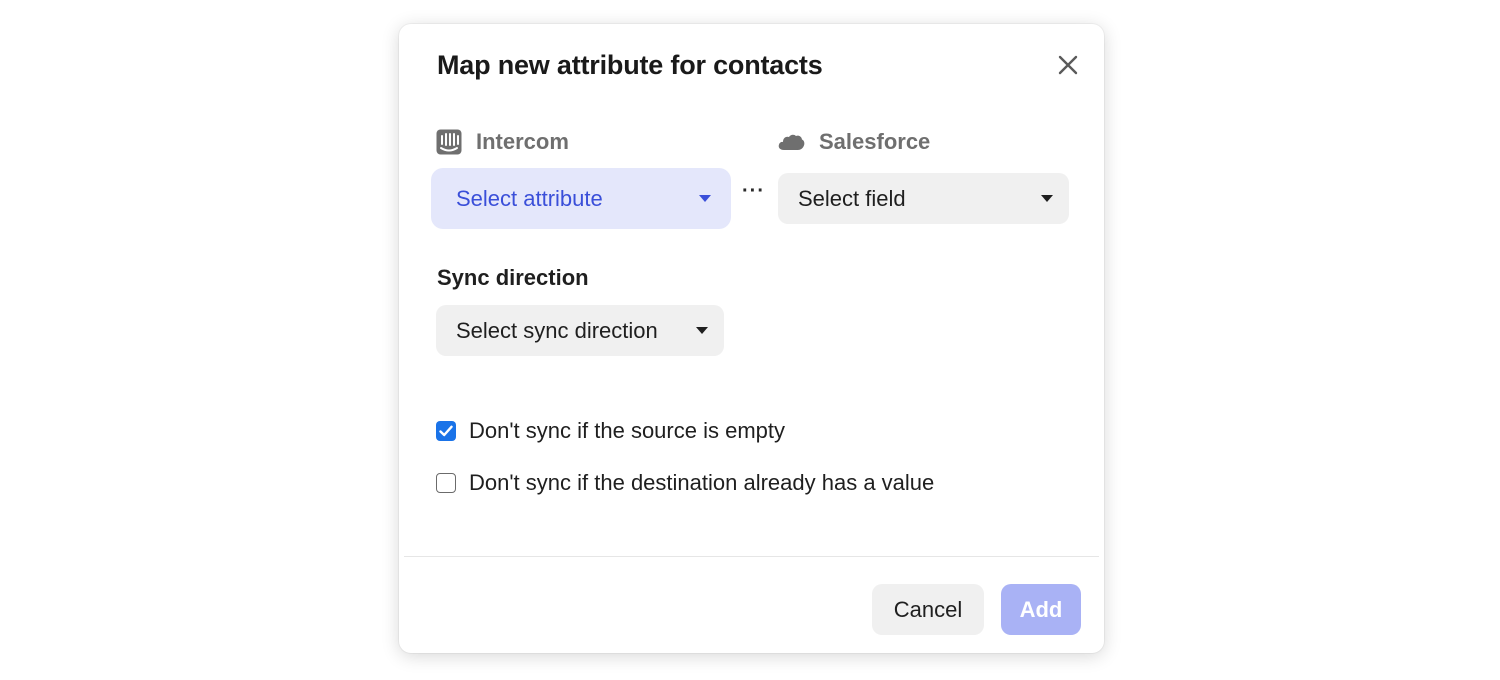 This screenshot has width=1500, height=680. I want to click on skip-existing-destination-checkbox, so click(446, 483).